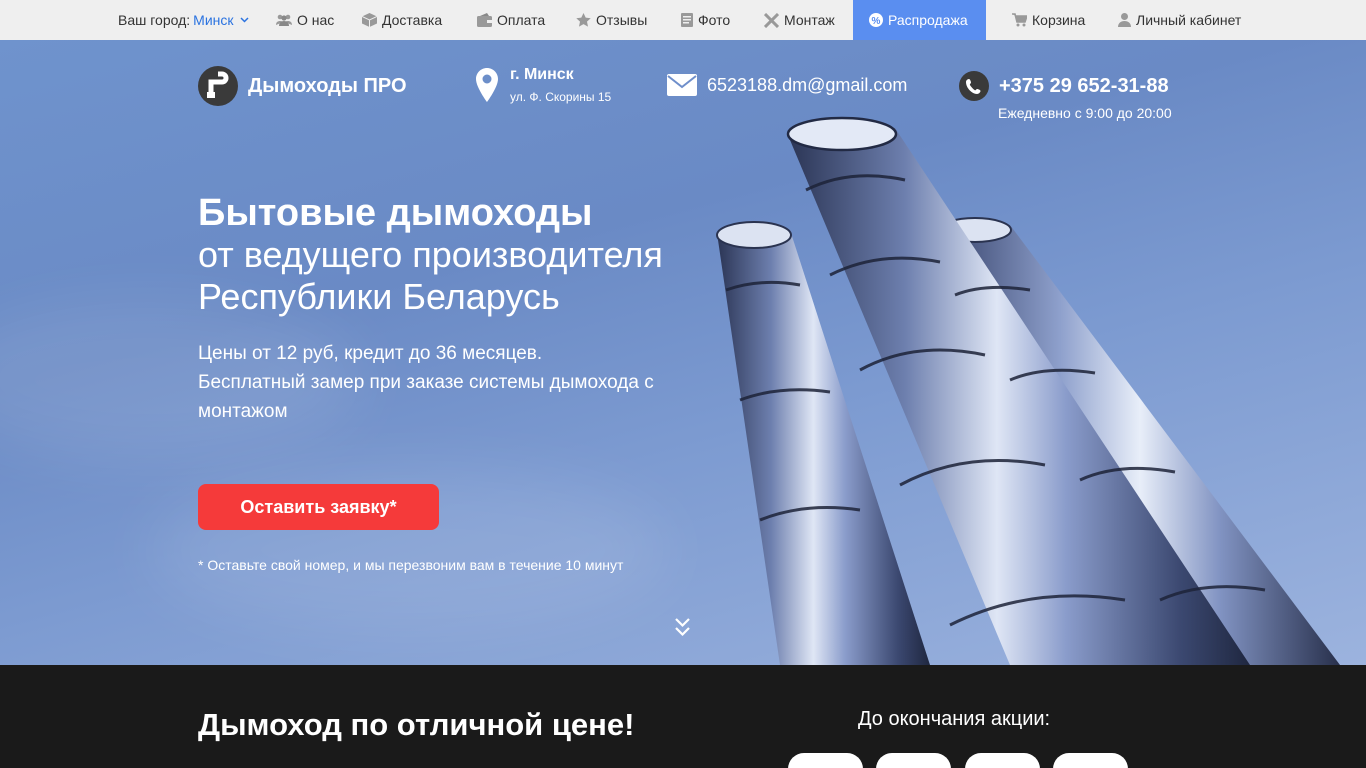  What do you see at coordinates (327, 85) in the screenshot?
I see `brand-name: Дымоходы ПРО` at bounding box center [327, 85].